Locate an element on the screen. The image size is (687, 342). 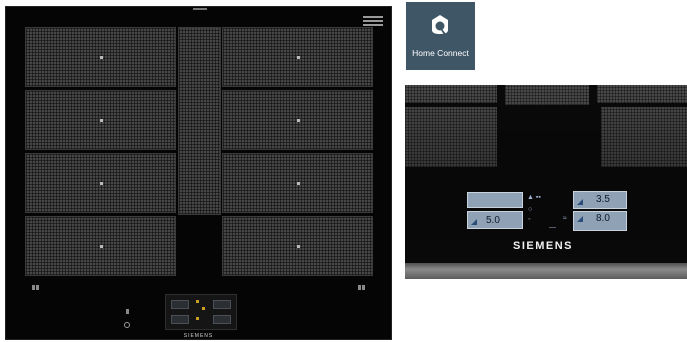
display-right-top-value: 3.5 is located at coordinates (603, 199).